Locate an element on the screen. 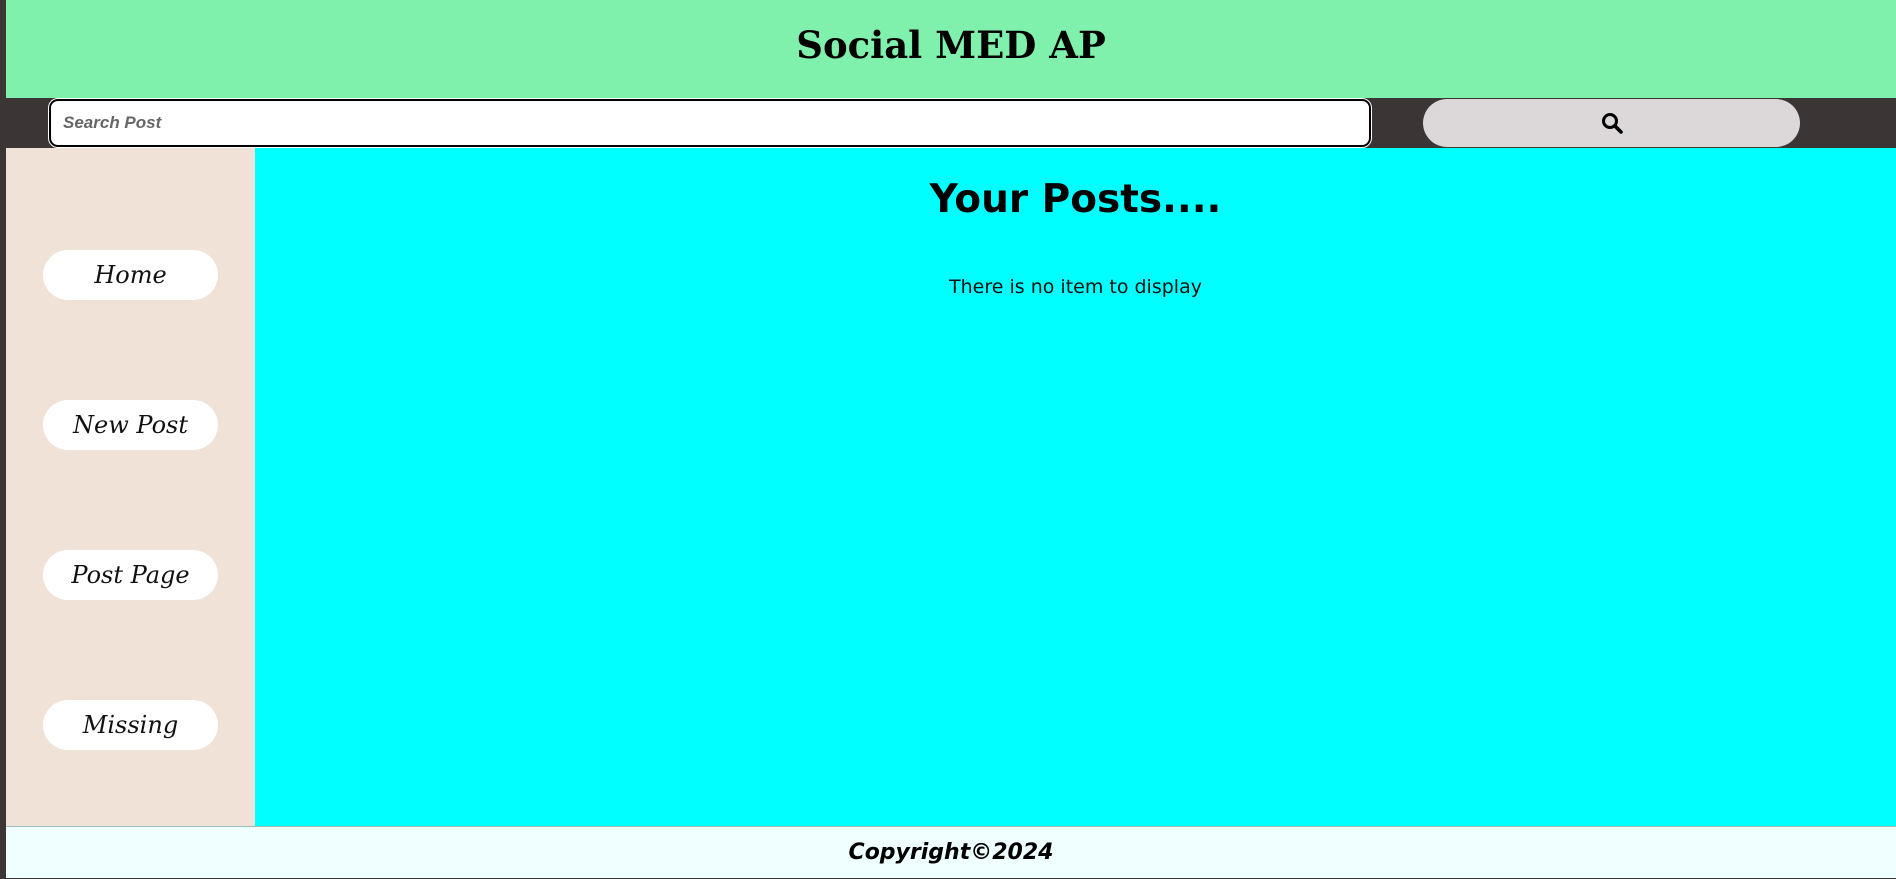  sidebar-item-home: Home is located at coordinates (130, 275).